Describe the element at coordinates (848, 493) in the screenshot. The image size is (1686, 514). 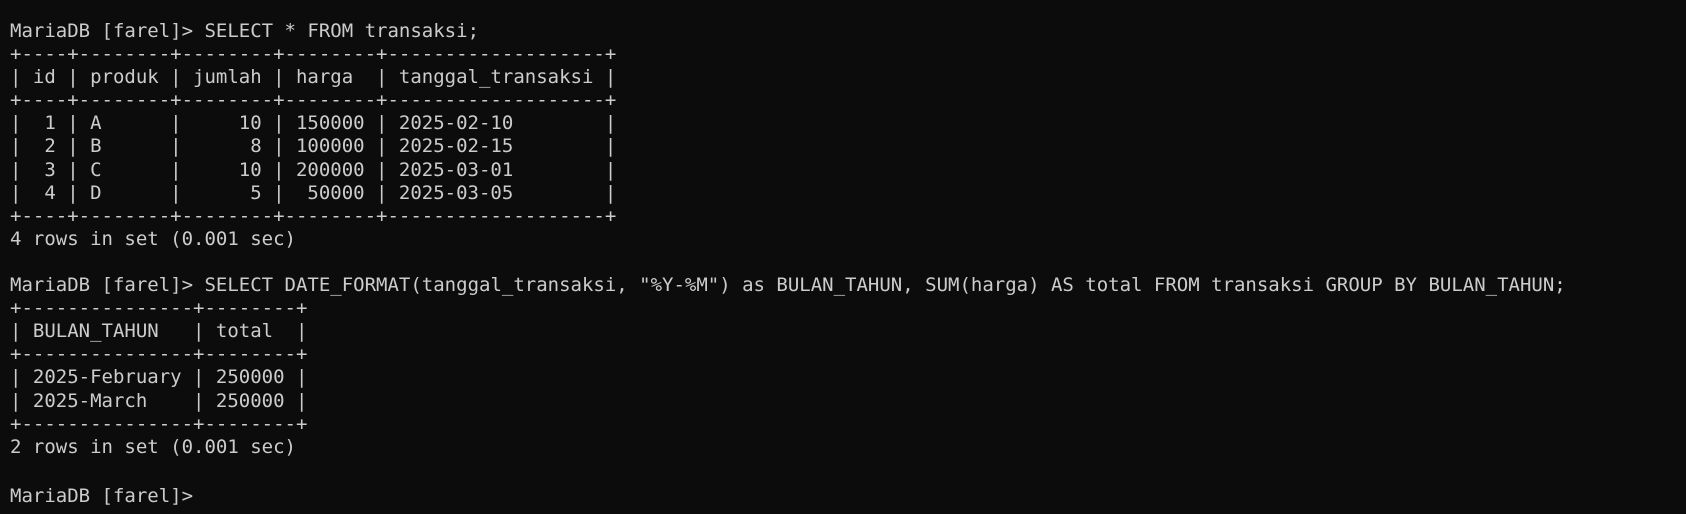
I see `input-line: MariaDB [farel]>` at that location.